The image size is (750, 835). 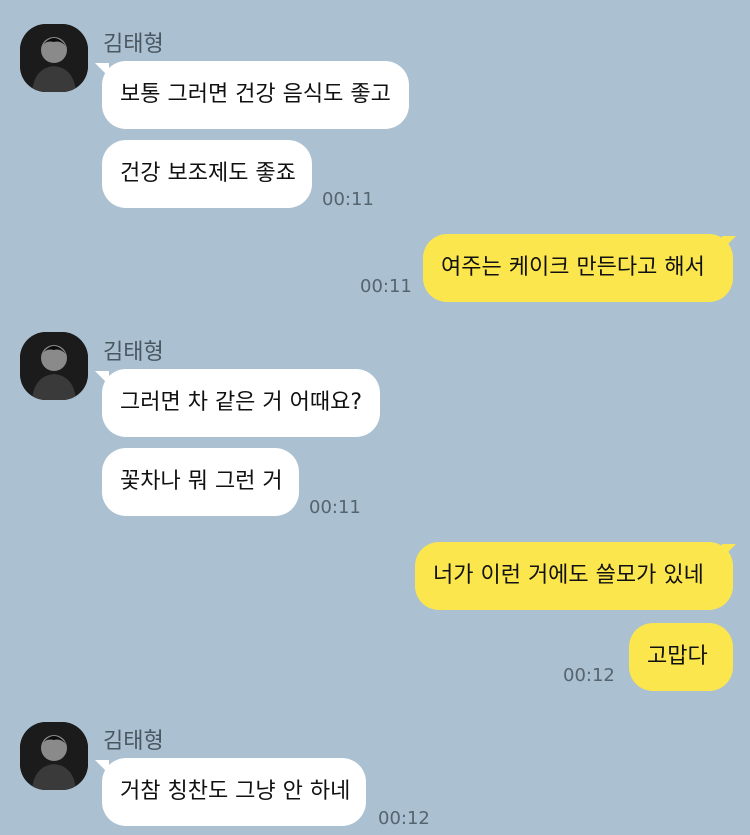 I want to click on incoming-message: 꽃차나 뭐 그런 거, so click(x=200, y=482).